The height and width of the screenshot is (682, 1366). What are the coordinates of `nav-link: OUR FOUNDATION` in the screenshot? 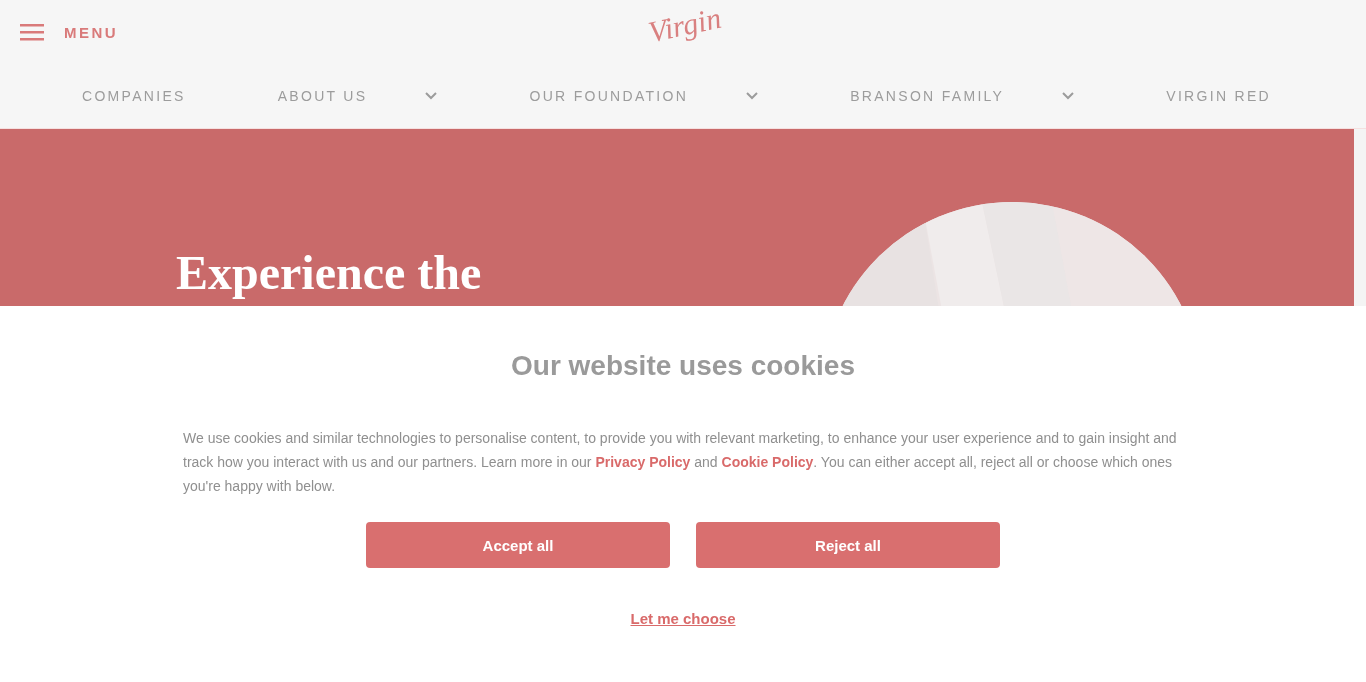 It's located at (644, 96).